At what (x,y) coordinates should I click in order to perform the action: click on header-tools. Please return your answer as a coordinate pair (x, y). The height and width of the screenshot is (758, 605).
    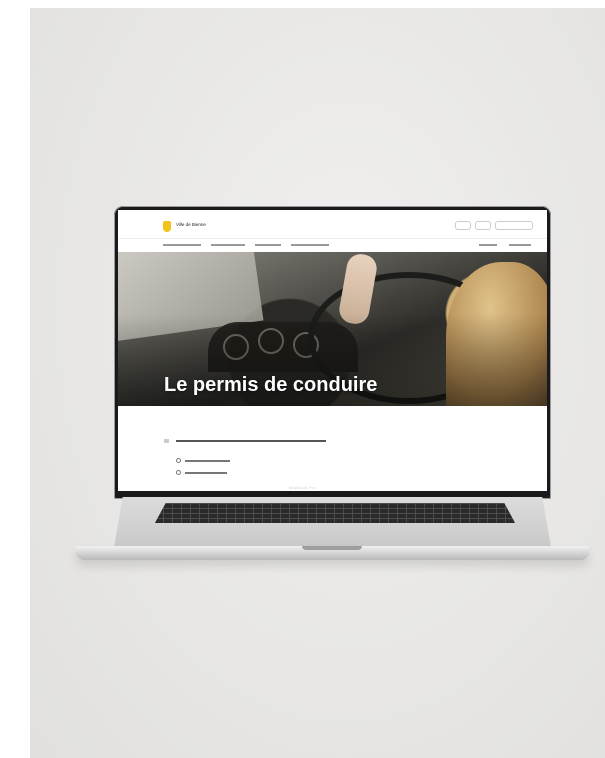
    Looking at the image, I should click on (494, 225).